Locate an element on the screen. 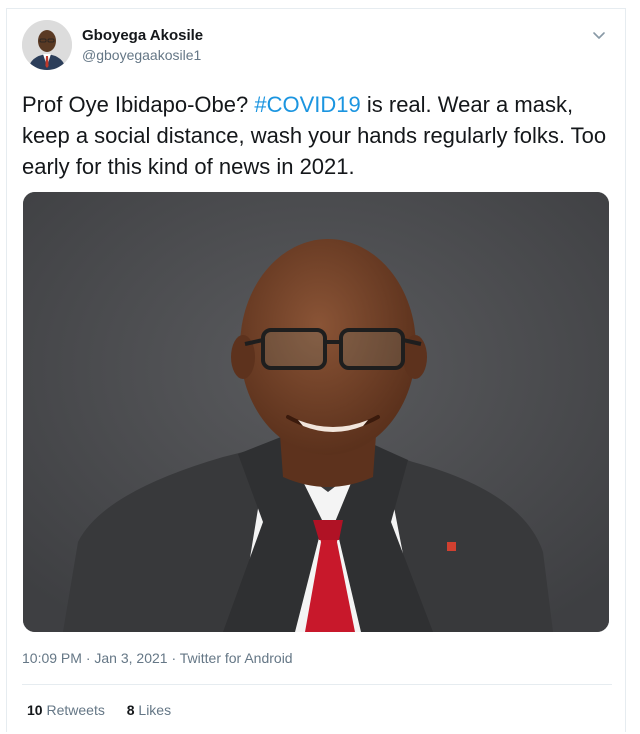 The height and width of the screenshot is (734, 640). retweets-label: Retweets is located at coordinates (75, 710).